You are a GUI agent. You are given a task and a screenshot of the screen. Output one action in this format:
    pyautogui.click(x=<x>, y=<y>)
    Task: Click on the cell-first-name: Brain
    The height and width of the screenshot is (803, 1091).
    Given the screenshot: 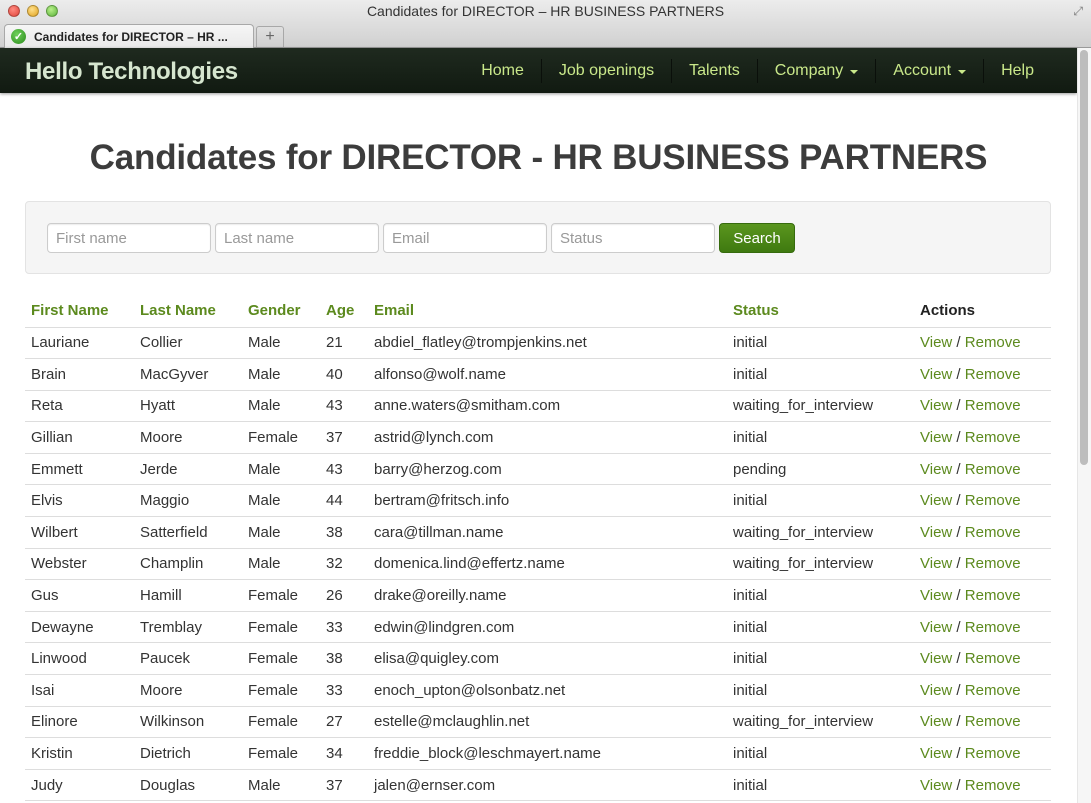 What is the action you would take?
    pyautogui.click(x=79, y=374)
    